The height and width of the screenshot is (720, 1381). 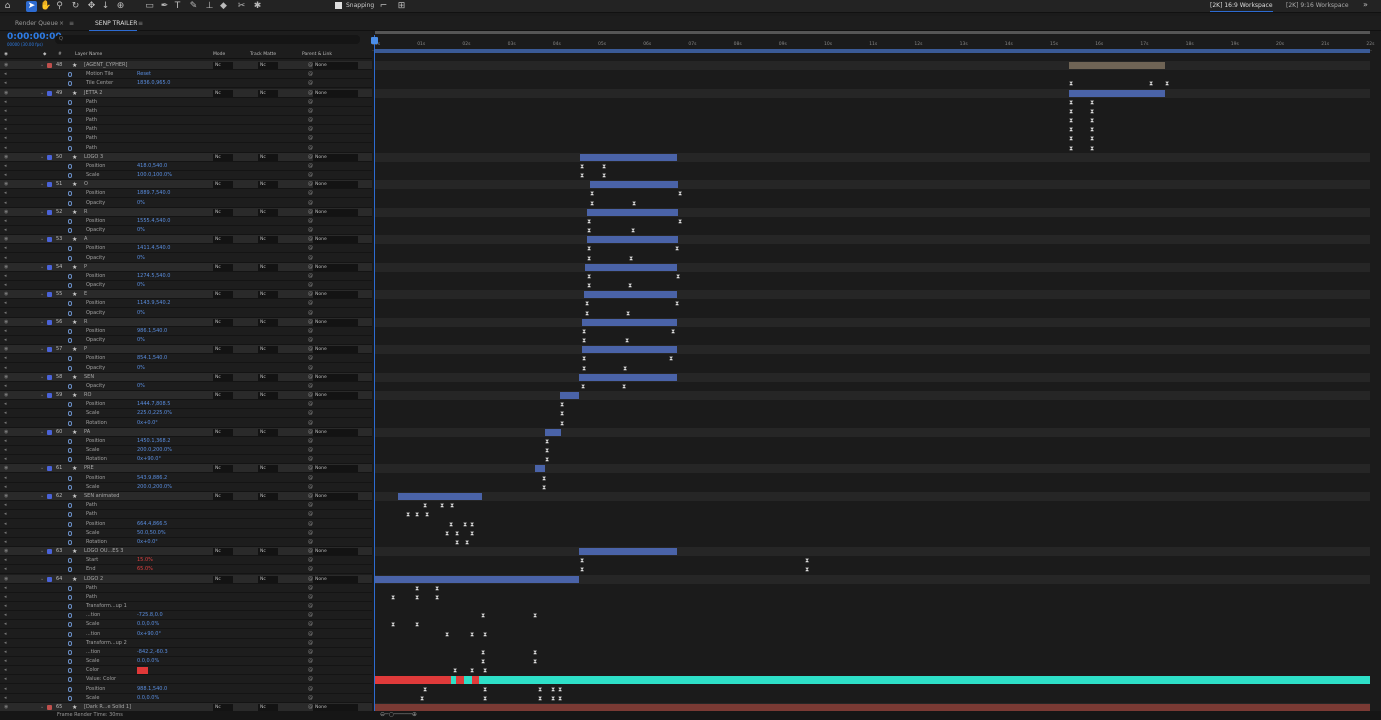 I want to click on property-value: 0x+0.0°, so click(x=147, y=423).